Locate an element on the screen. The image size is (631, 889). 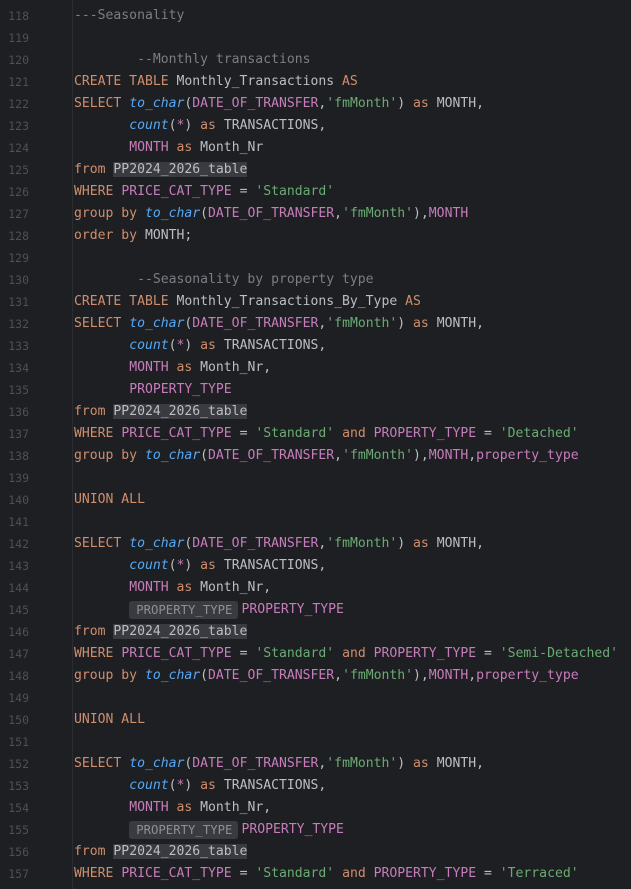
code-line: PROPERTY_TYPE is located at coordinates (153, 390).